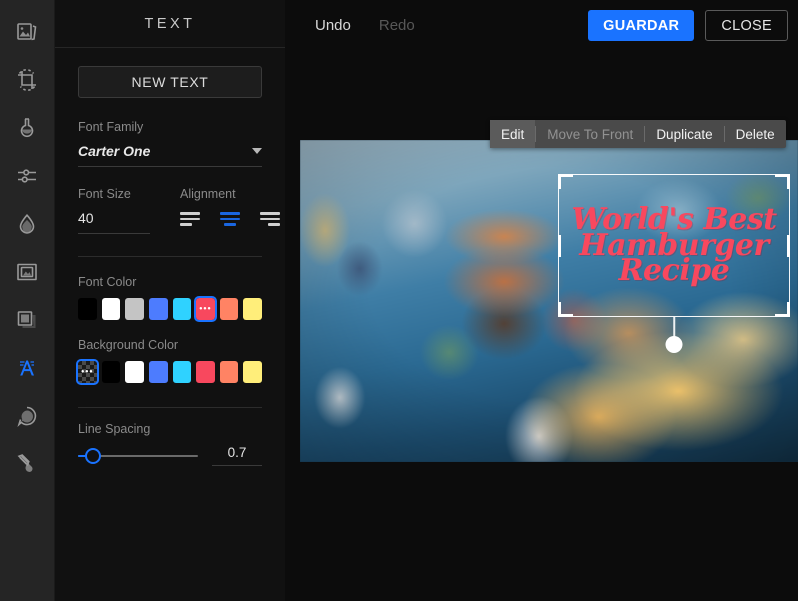 The image size is (798, 601). I want to click on font-family-label: Font Family, so click(111, 127).